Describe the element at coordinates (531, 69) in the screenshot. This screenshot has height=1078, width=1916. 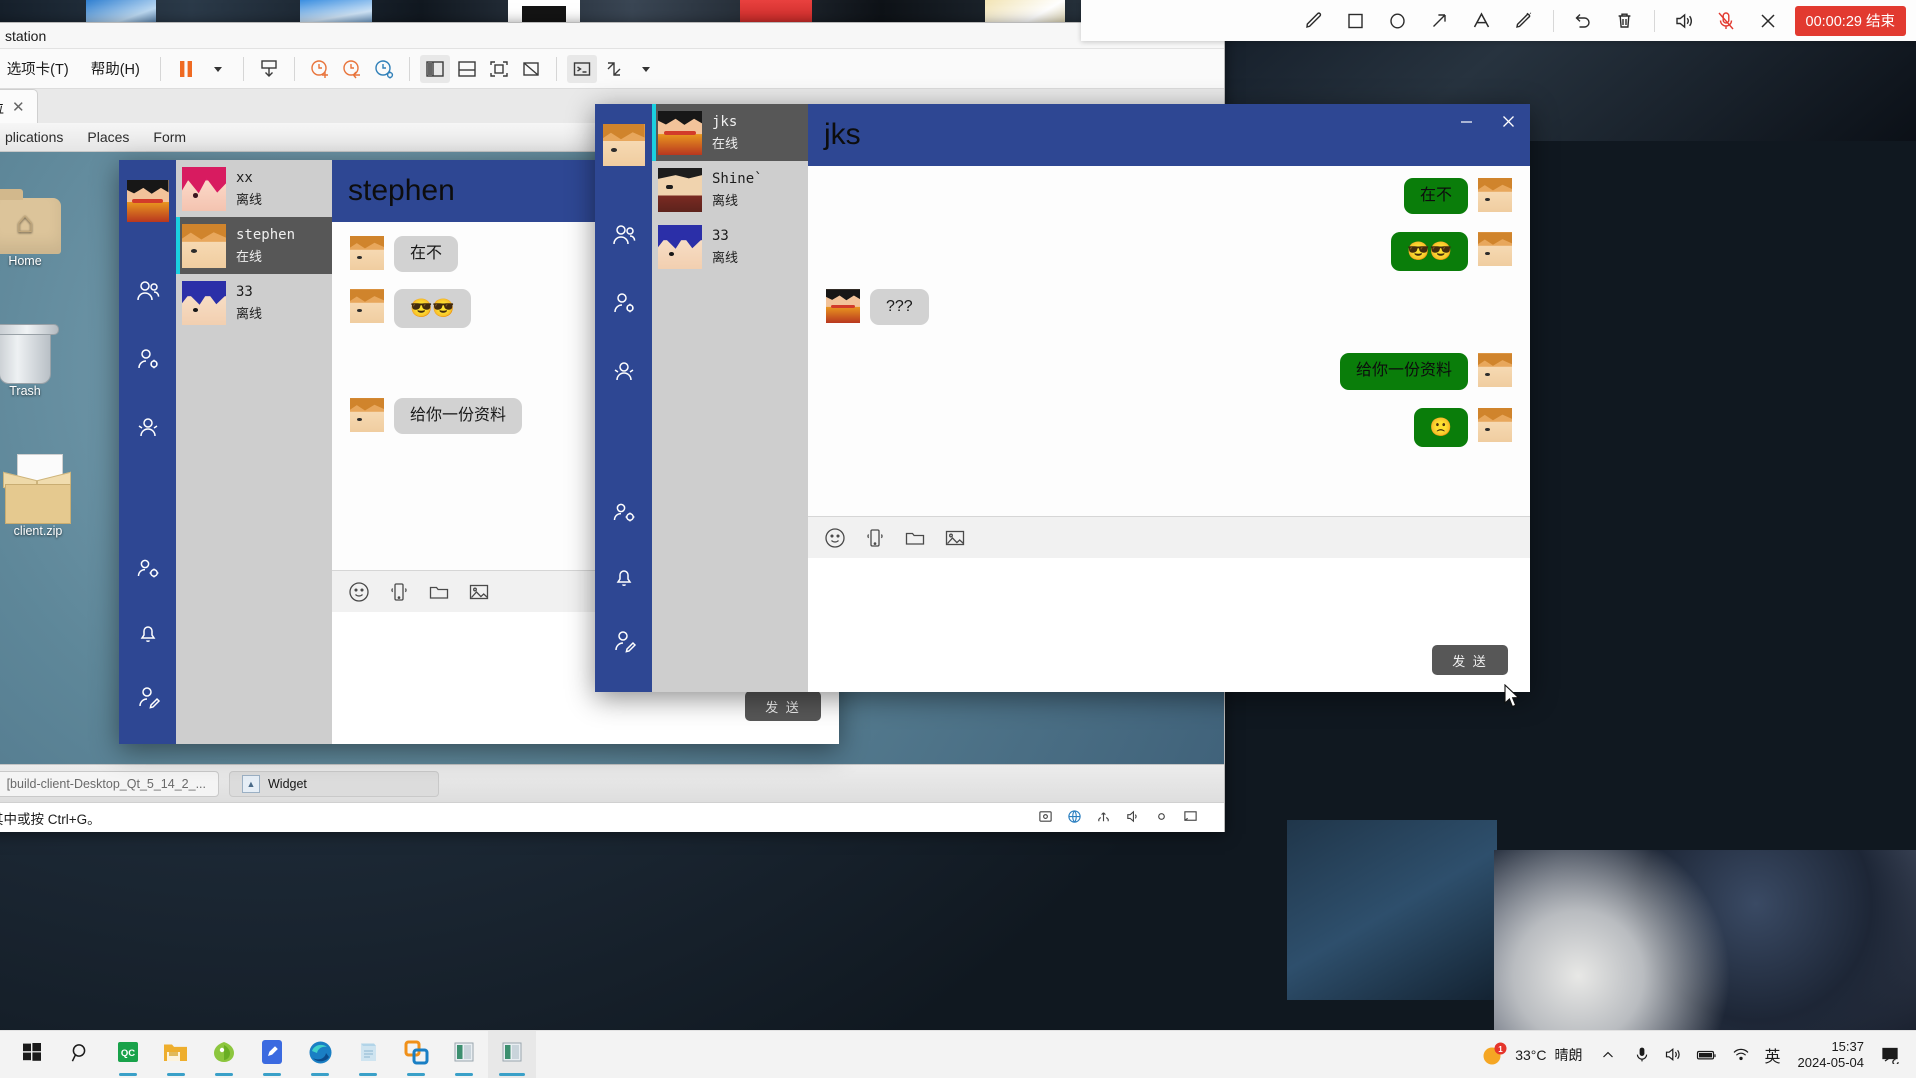
I see `unity-icon` at that location.